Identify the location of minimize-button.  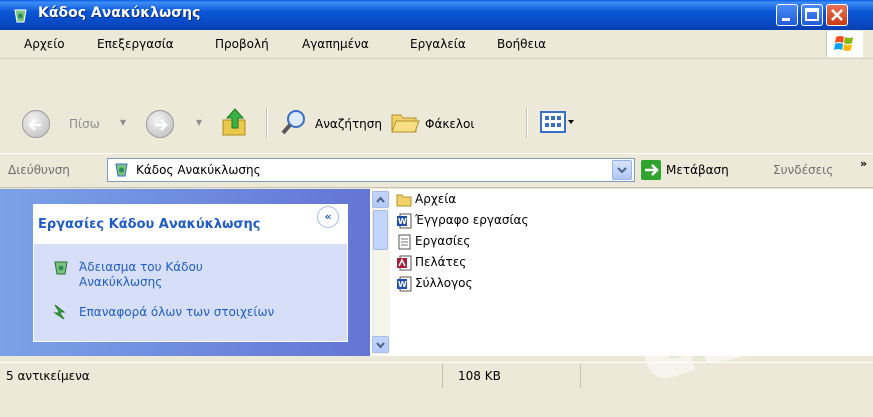
(787, 15).